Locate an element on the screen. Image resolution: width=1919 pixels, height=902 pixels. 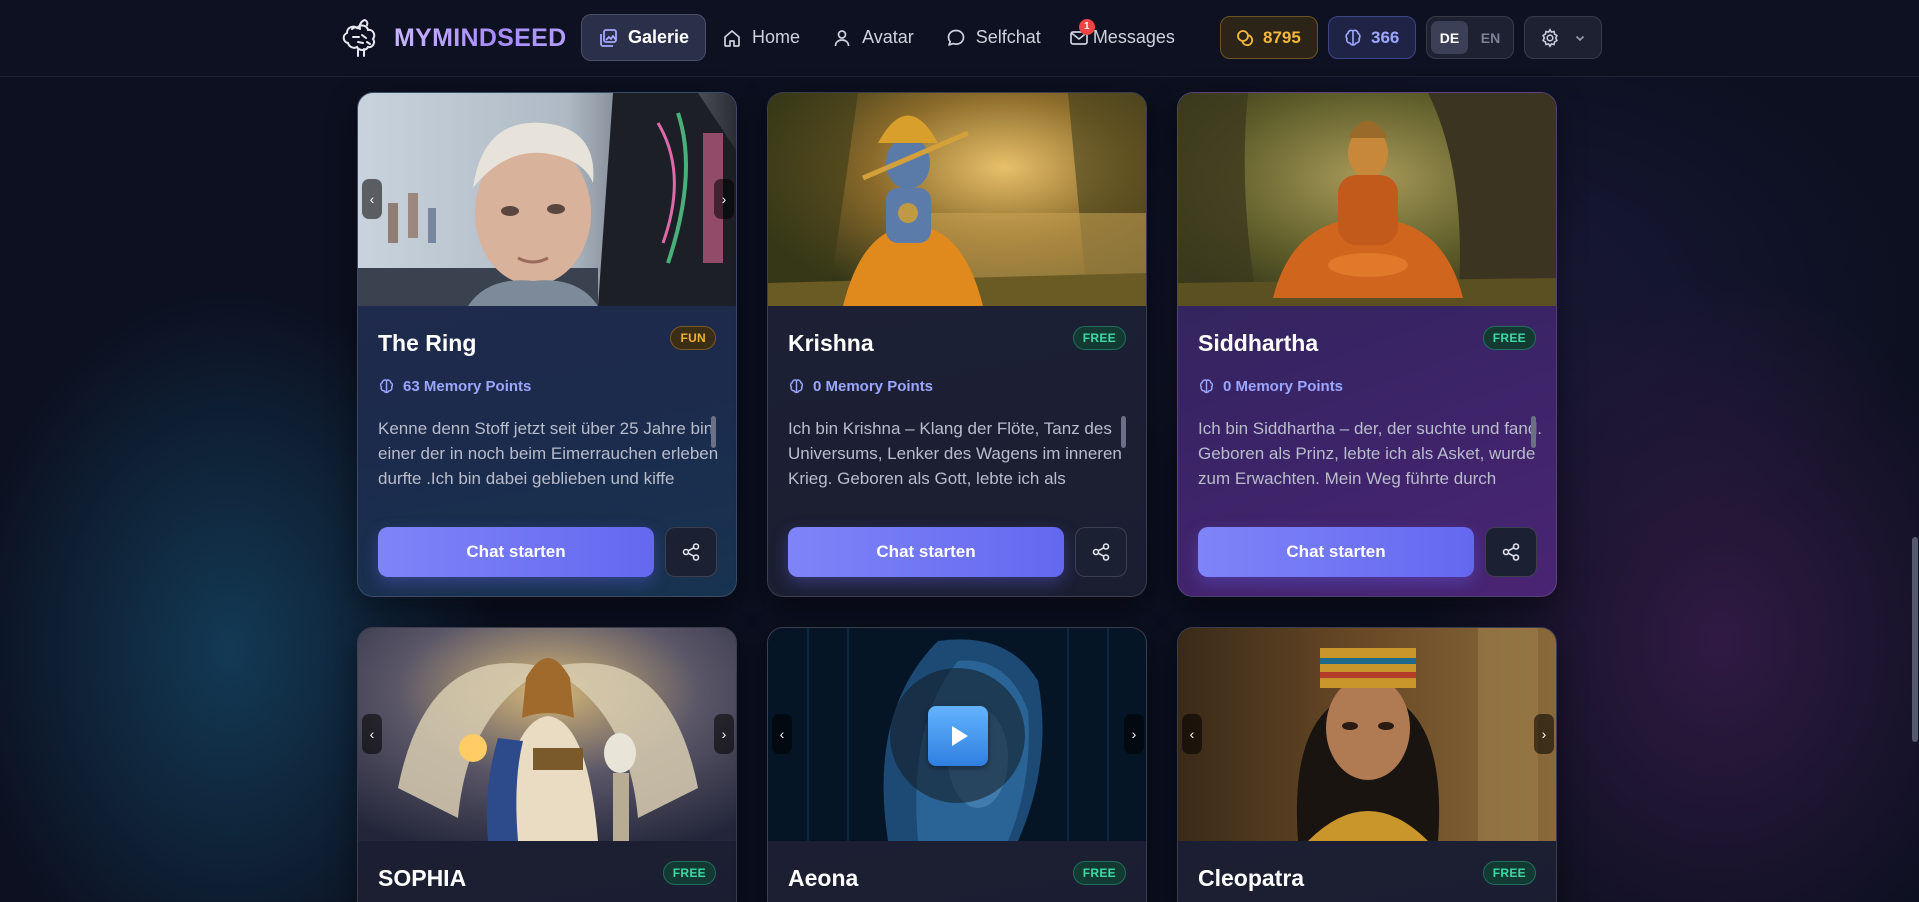
card-title: Krishna is located at coordinates (831, 343).